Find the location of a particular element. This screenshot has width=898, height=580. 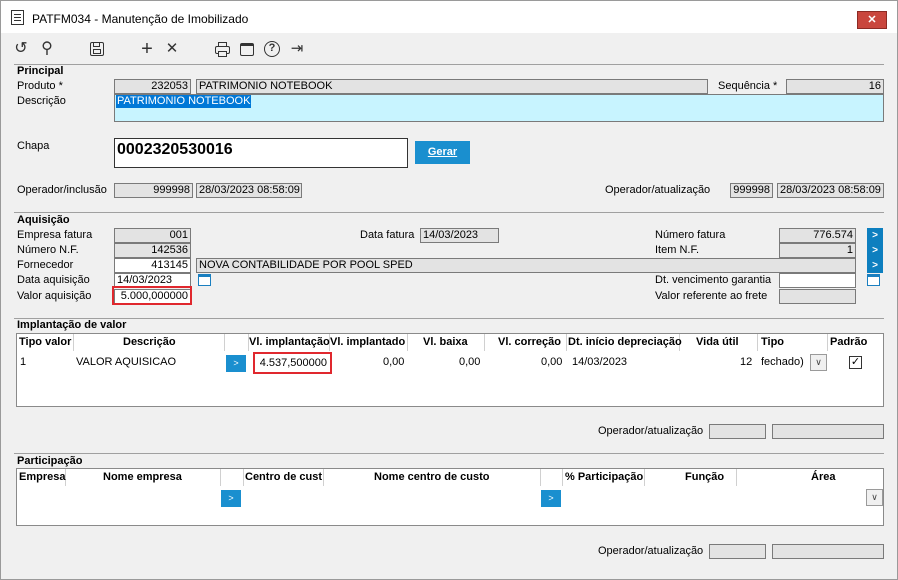

check-icon: ✓ is located at coordinates (855, 362).